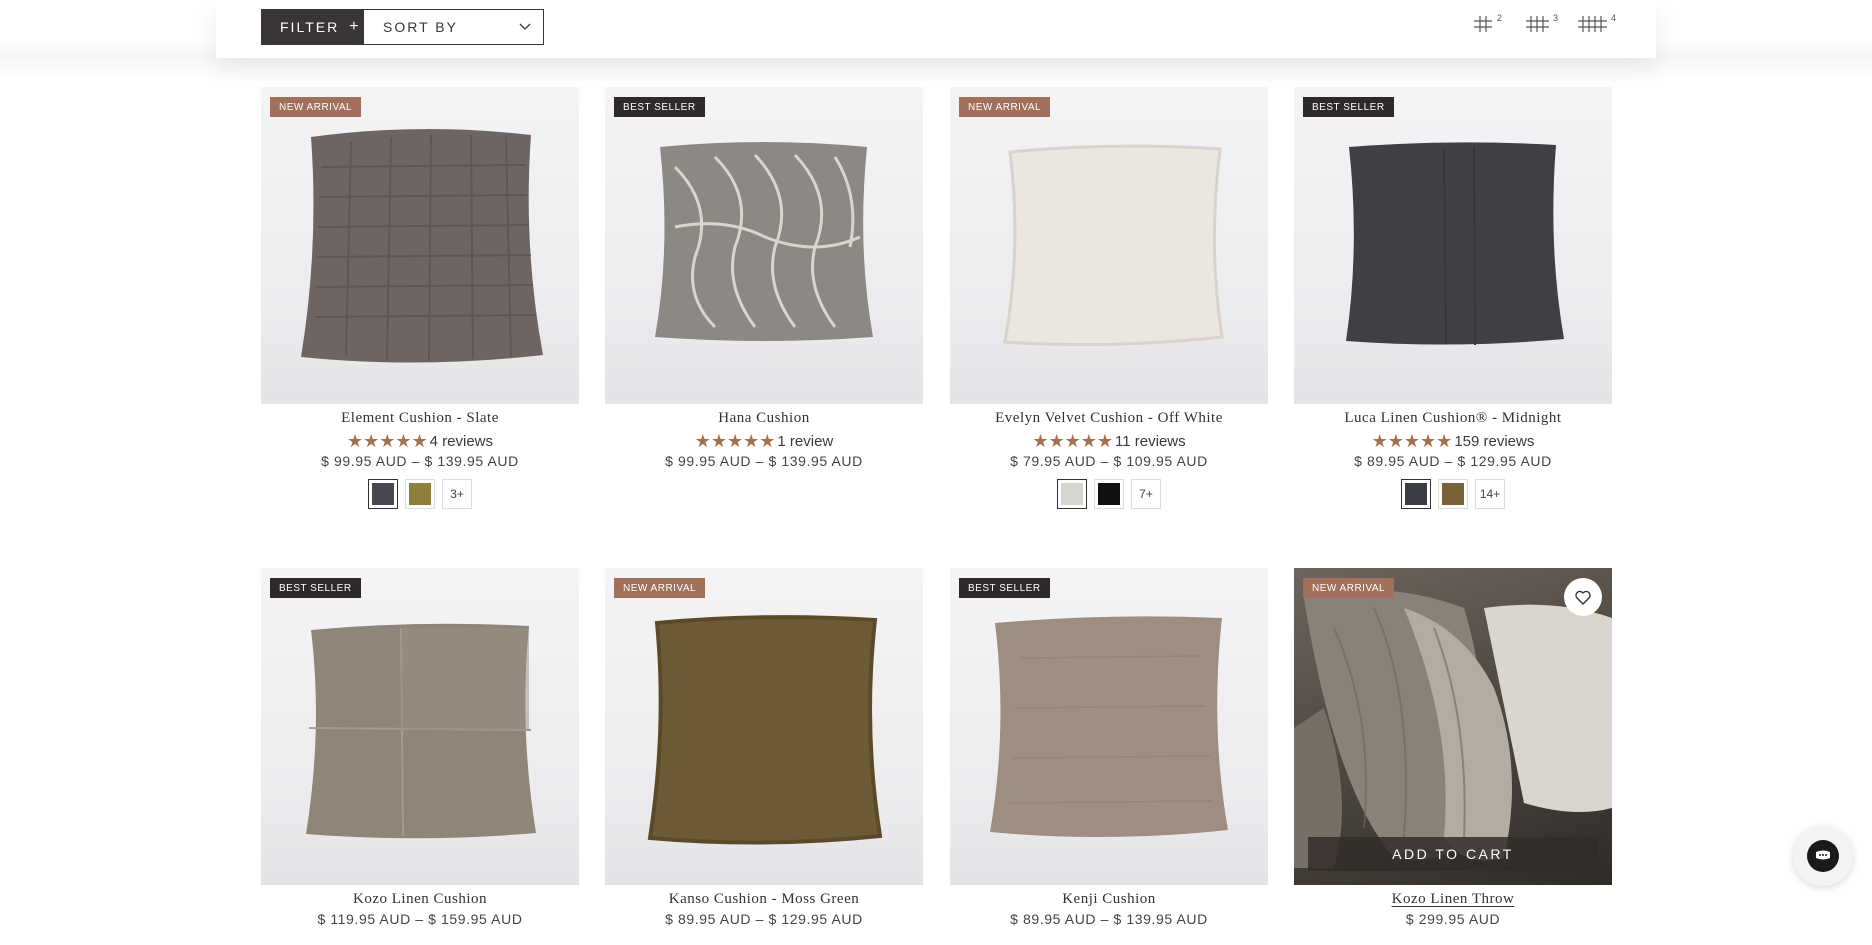 The image size is (1872, 945). I want to click on product-name: Kenji Cushion, so click(1109, 899).